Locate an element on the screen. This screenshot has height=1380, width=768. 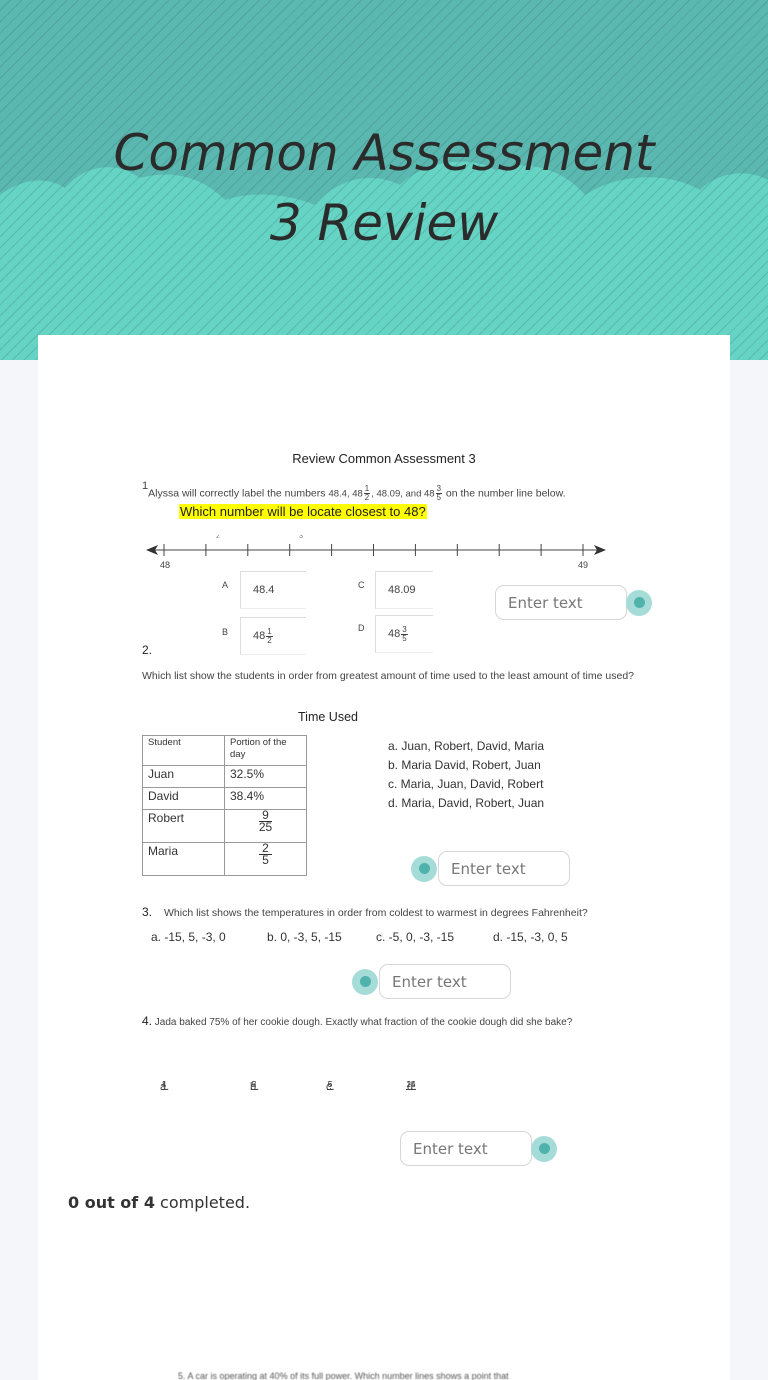
q4-answer-group: Enter text is located at coordinates (478, 1148).